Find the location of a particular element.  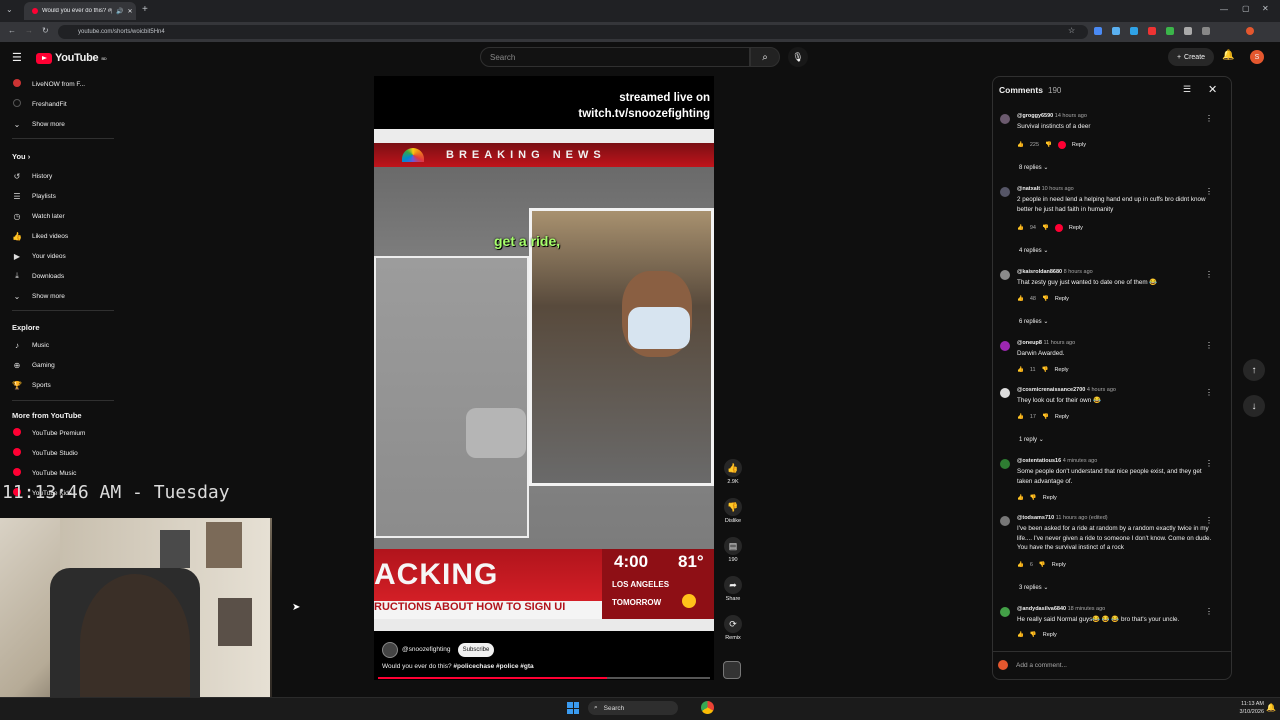

address-bar: youtube.com/shorts/woicbit5Hn4 is located at coordinates (573, 32).